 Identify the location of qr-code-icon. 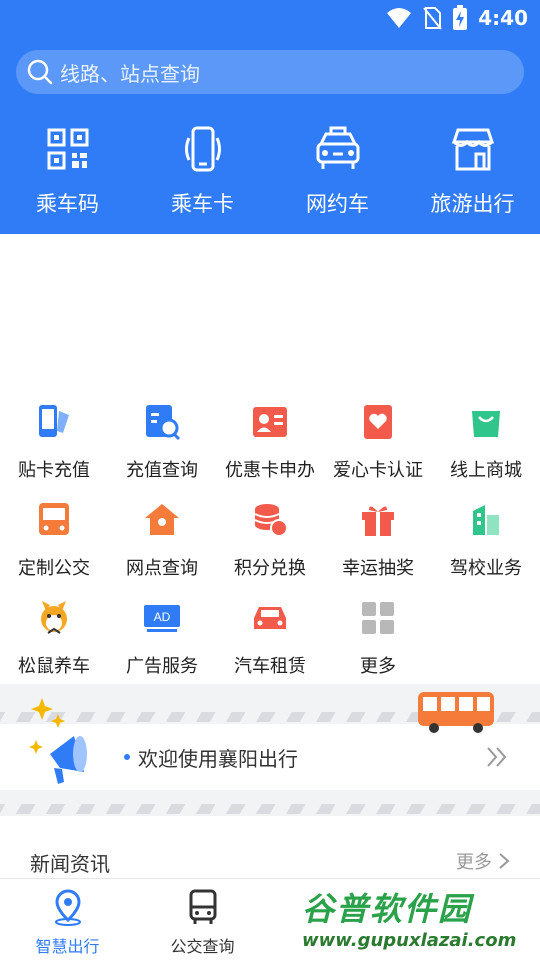
(67, 149).